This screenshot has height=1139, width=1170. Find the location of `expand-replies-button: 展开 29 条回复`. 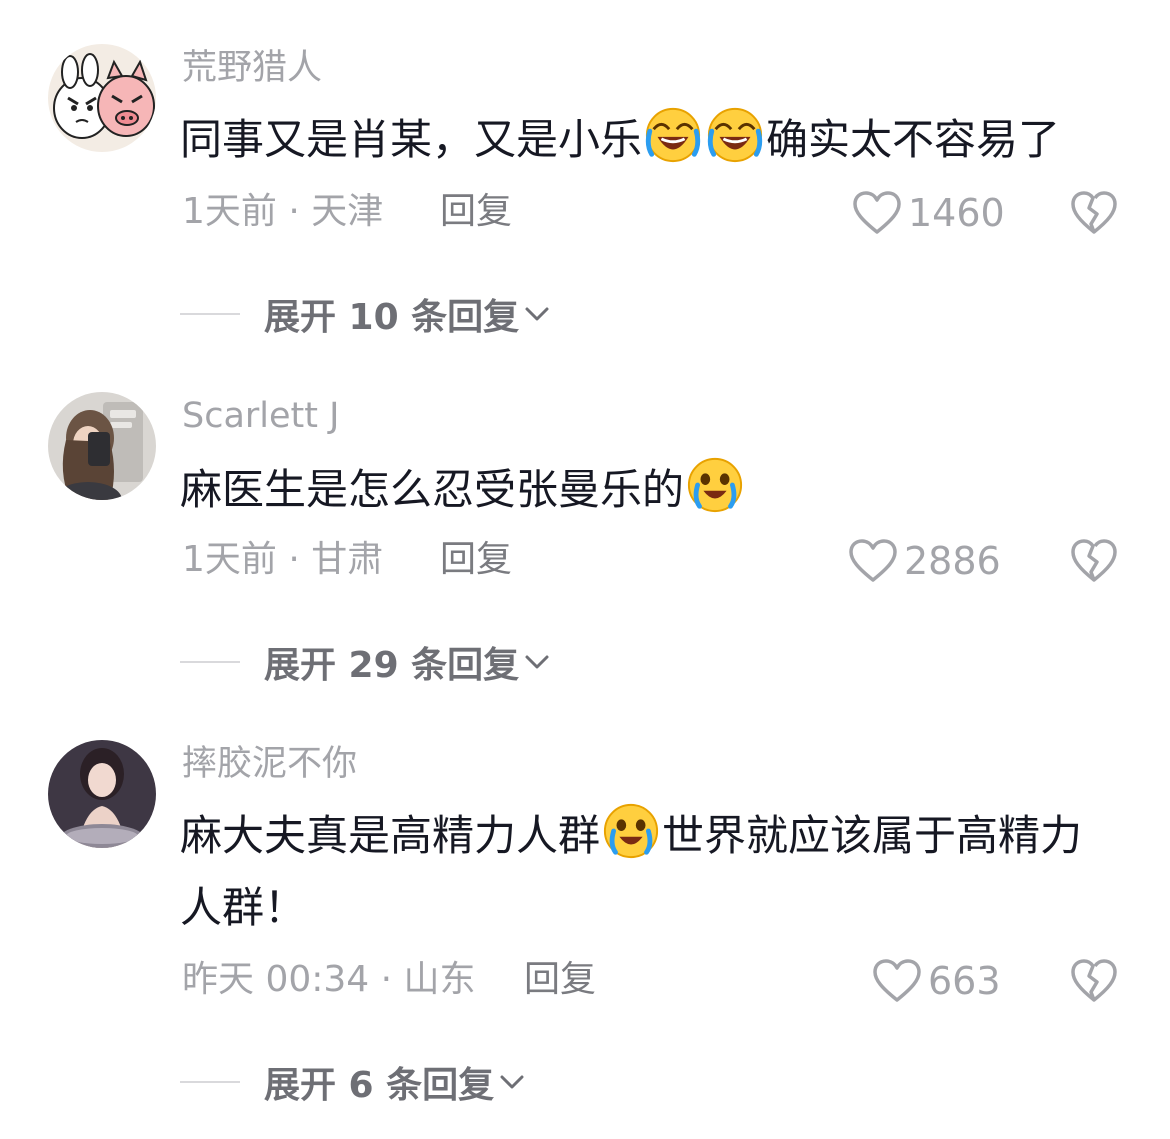

expand-replies-button: 展开 29 条回复 is located at coordinates (365, 663).